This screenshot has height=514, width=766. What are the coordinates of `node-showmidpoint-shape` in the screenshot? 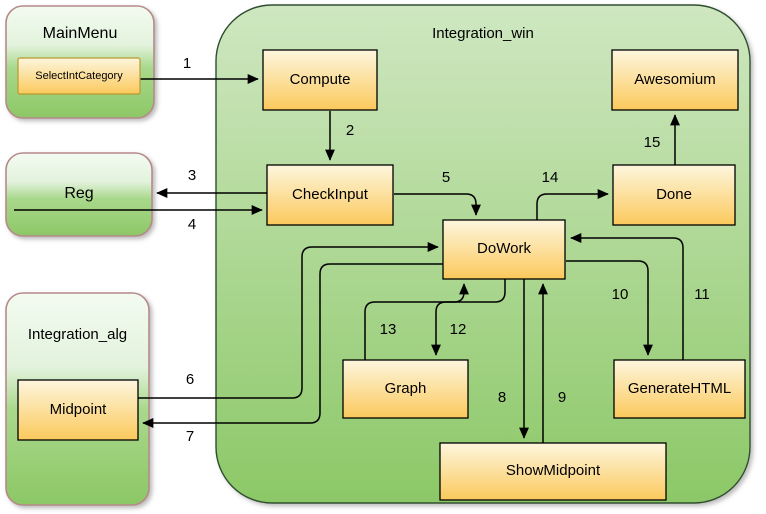 It's located at (553, 471).